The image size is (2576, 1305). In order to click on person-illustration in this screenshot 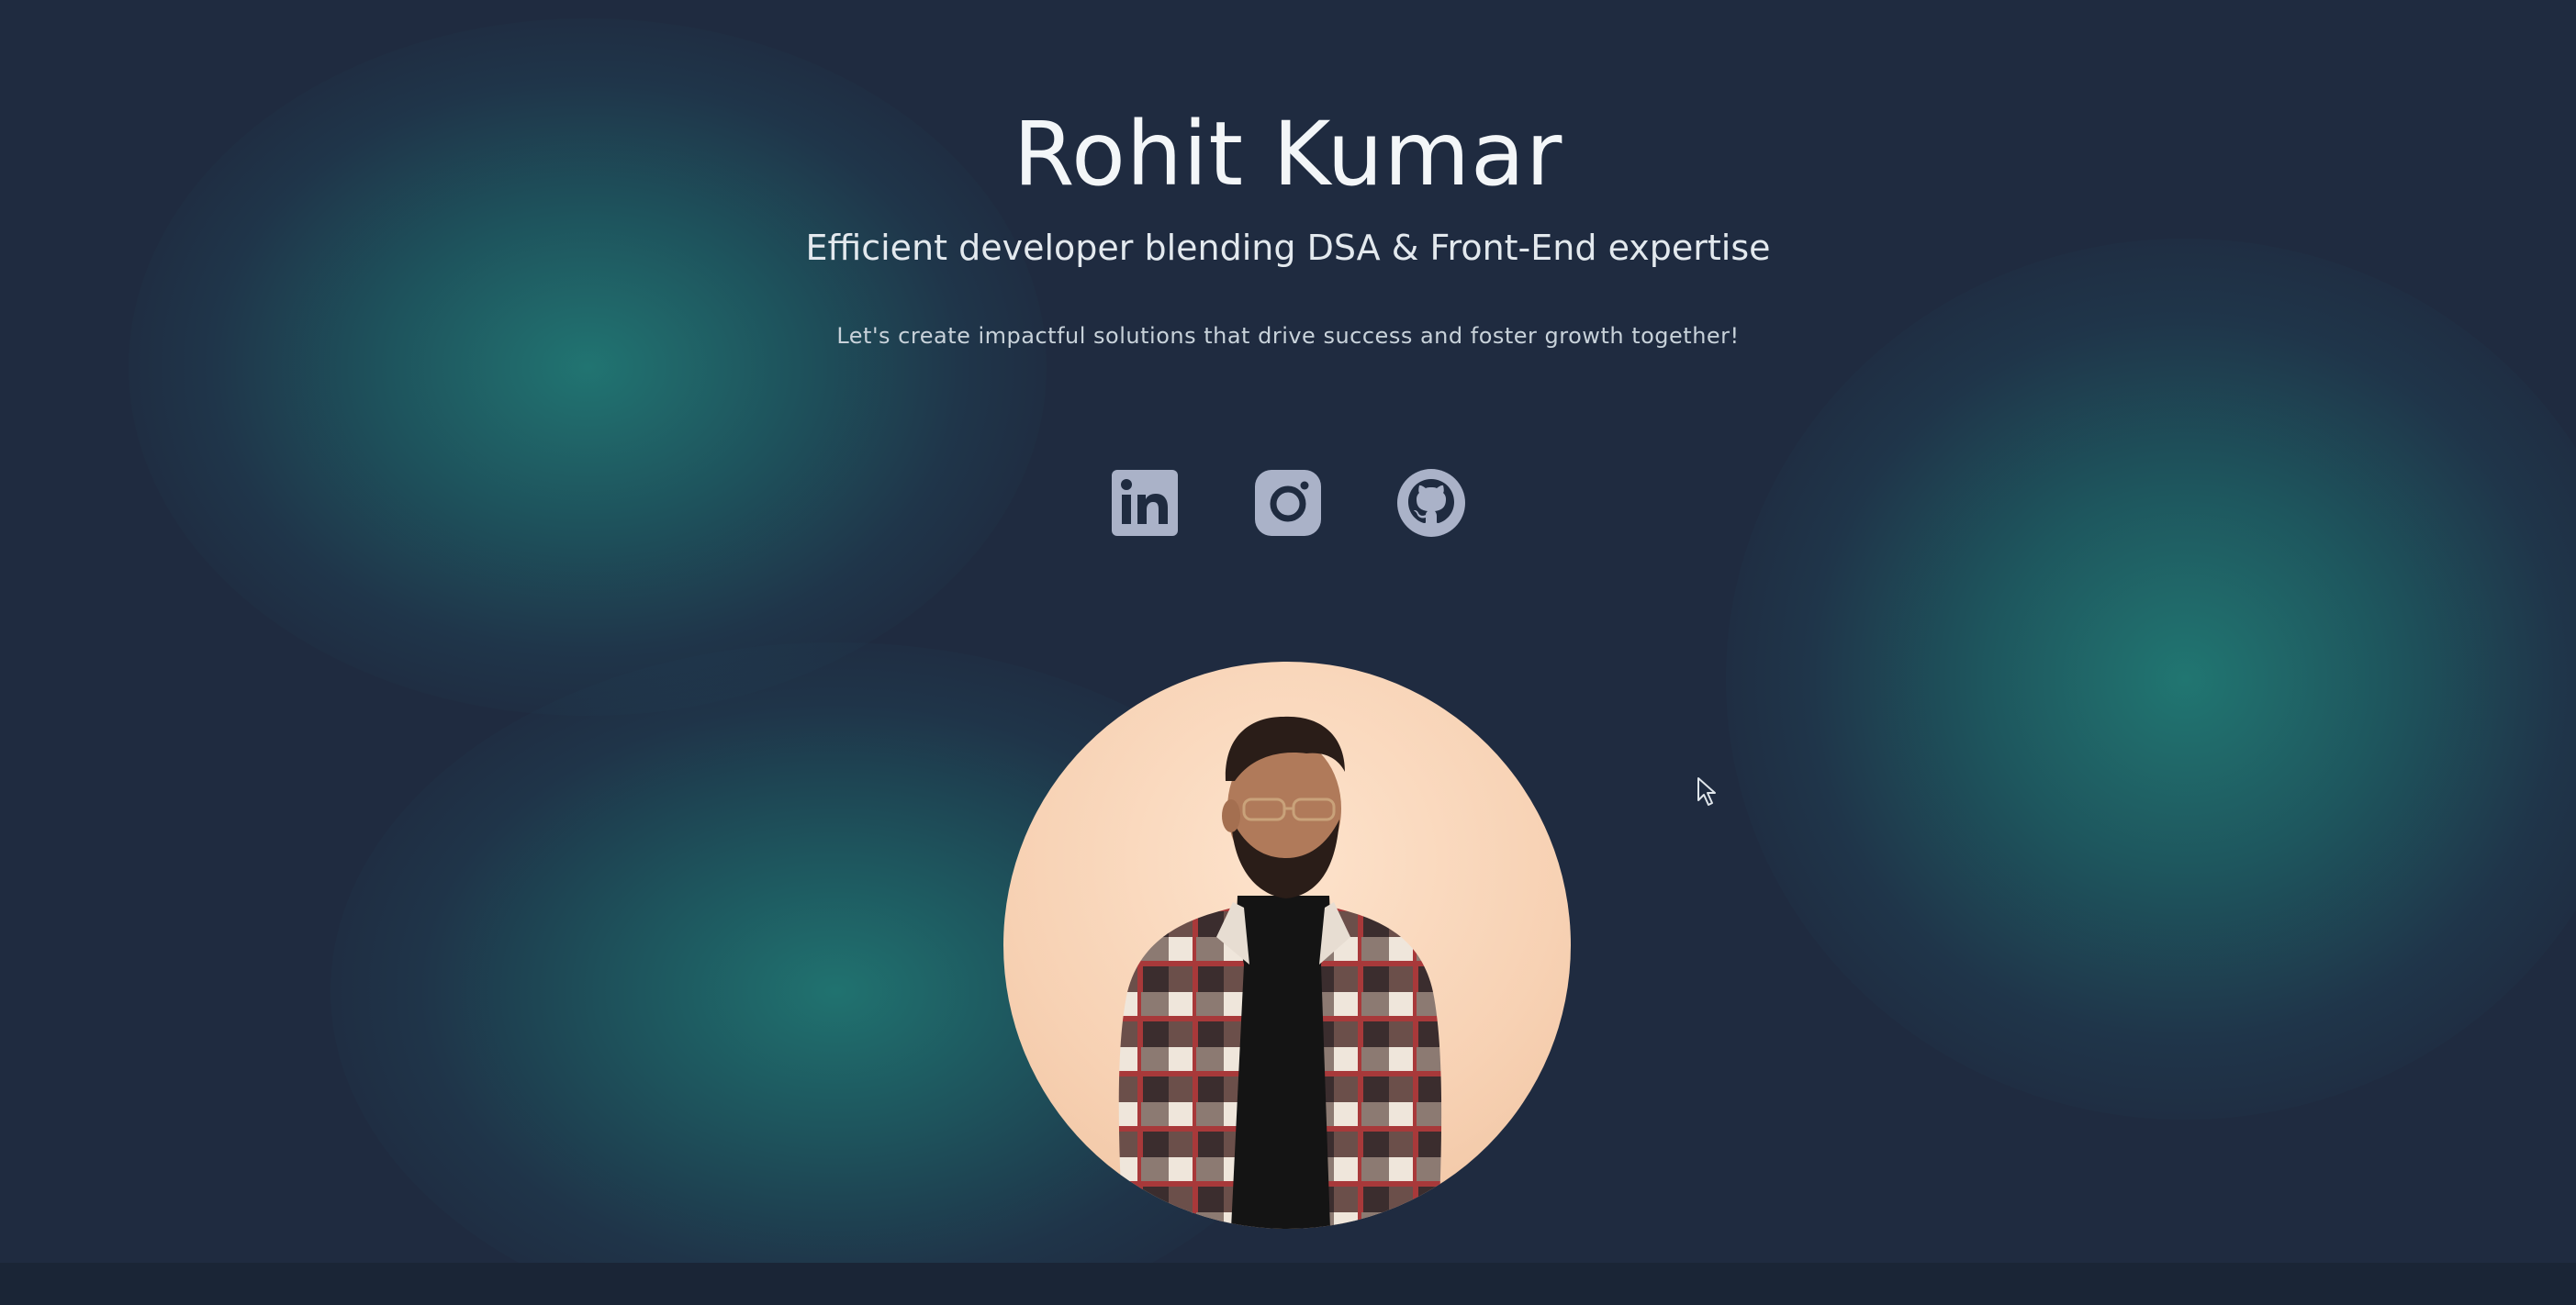, I will do `click(1280, 972)`.